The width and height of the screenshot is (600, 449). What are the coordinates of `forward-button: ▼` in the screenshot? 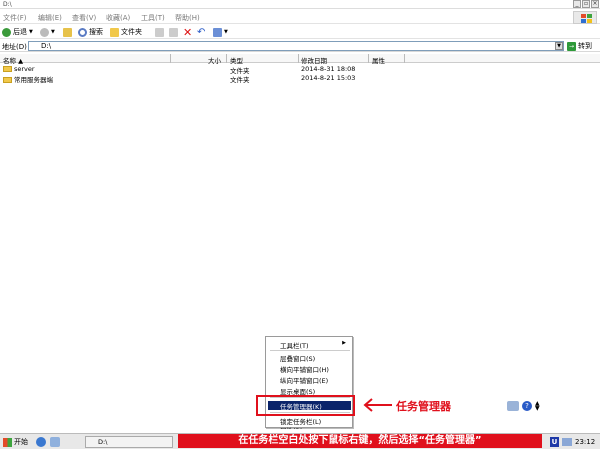 It's located at (47, 32).